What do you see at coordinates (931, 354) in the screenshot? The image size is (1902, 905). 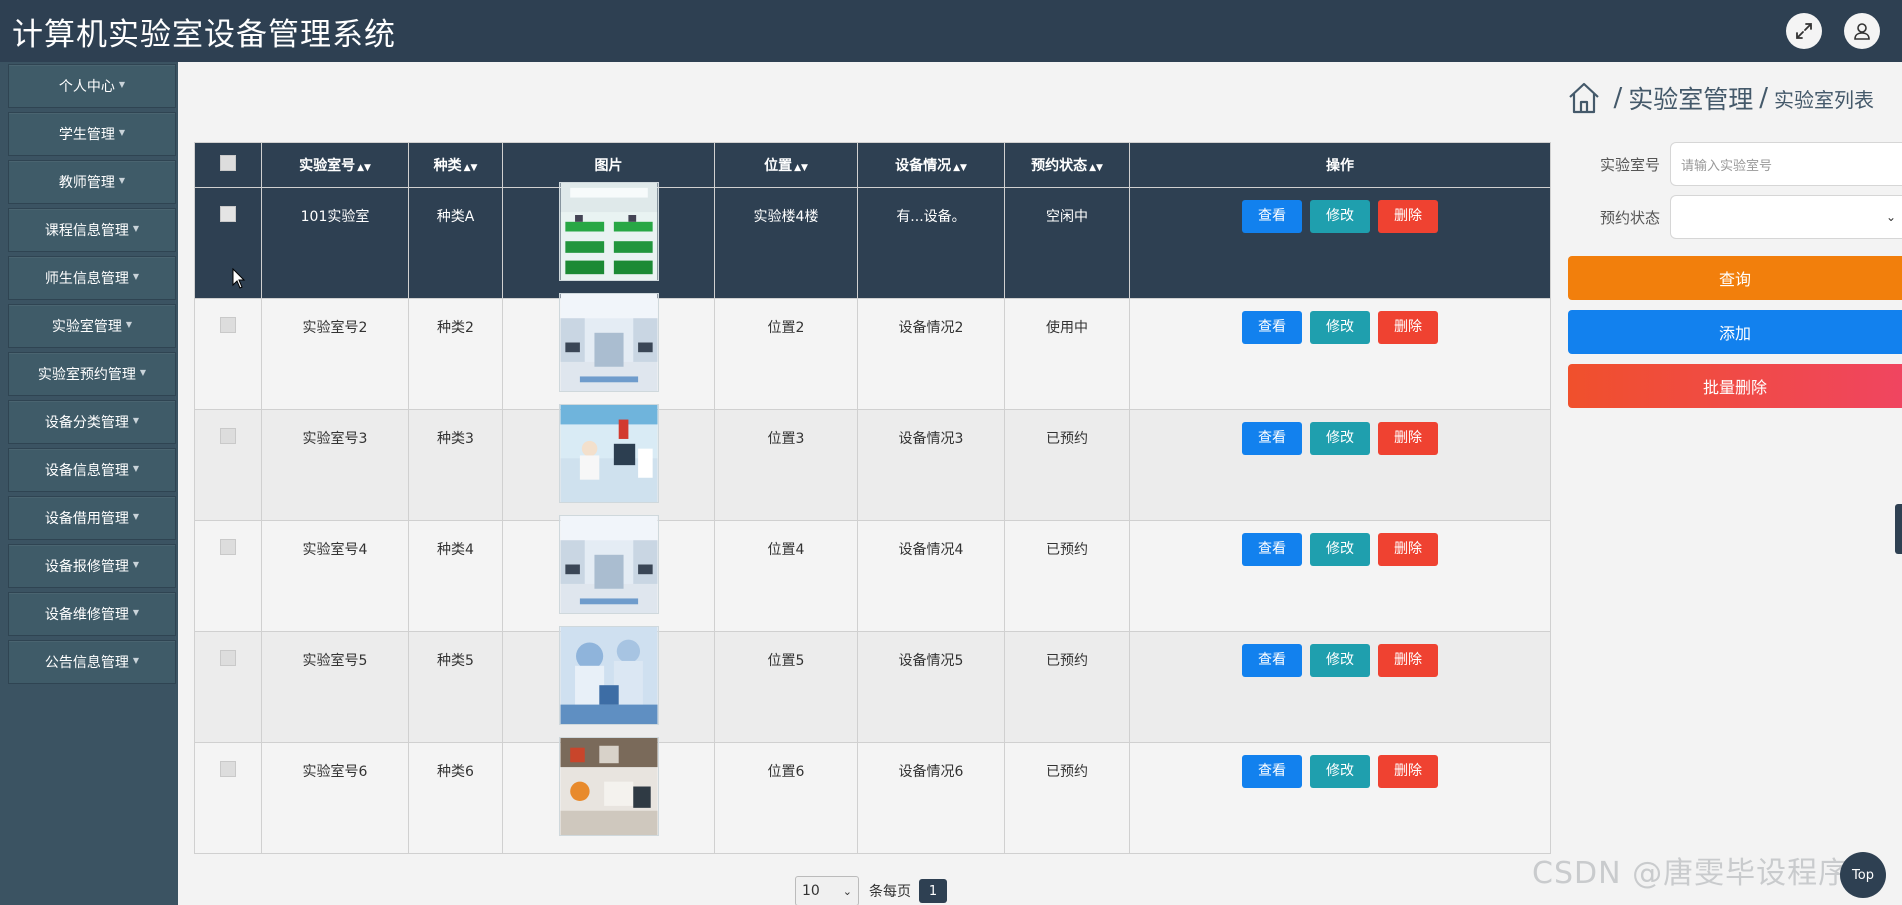 I see `equipment-cell: 设备情况2` at bounding box center [931, 354].